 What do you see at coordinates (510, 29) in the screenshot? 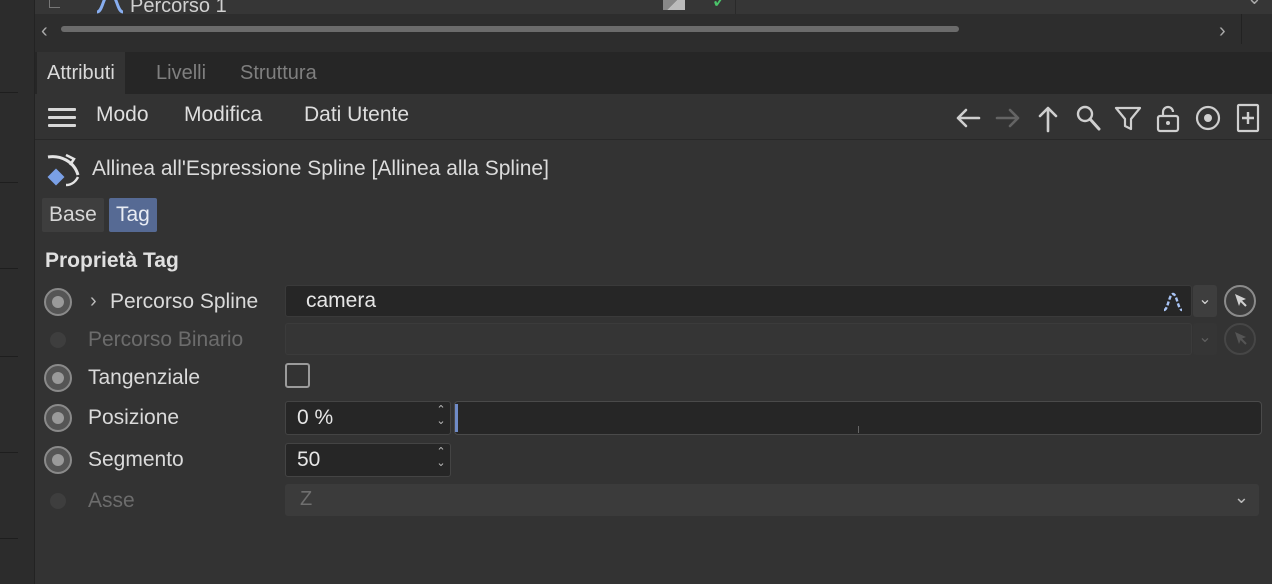
I see `horizontal-scrollbar` at bounding box center [510, 29].